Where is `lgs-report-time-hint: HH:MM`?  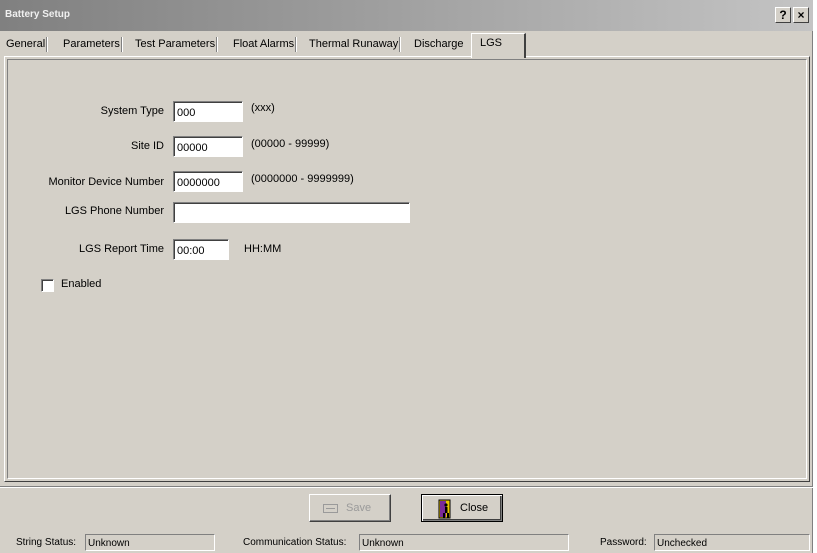
lgs-report-time-hint: HH:MM is located at coordinates (263, 249).